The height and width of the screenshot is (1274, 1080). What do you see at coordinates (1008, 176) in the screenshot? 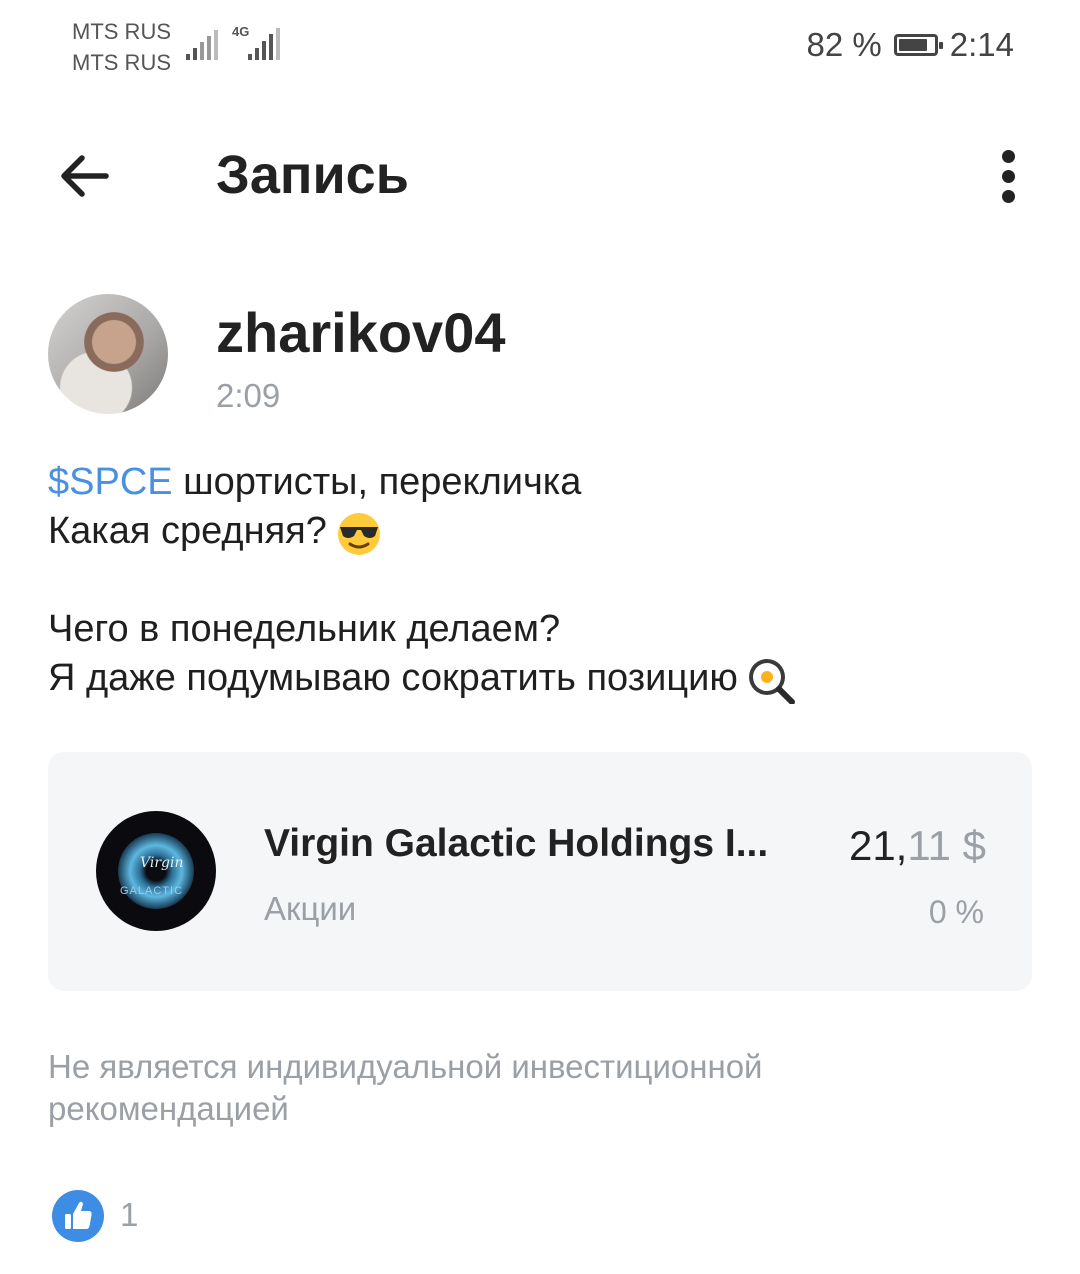
I see `more-options-button` at bounding box center [1008, 176].